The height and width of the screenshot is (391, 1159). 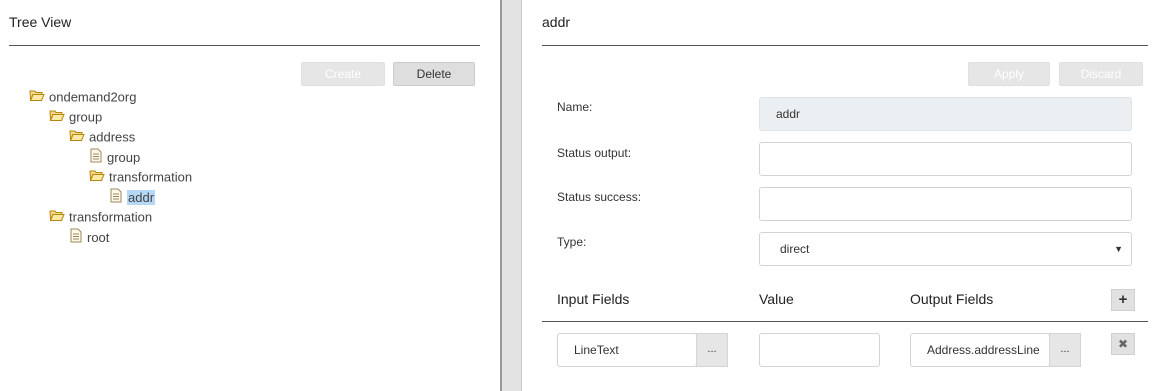 I want to click on type-label: Type:, so click(x=572, y=242).